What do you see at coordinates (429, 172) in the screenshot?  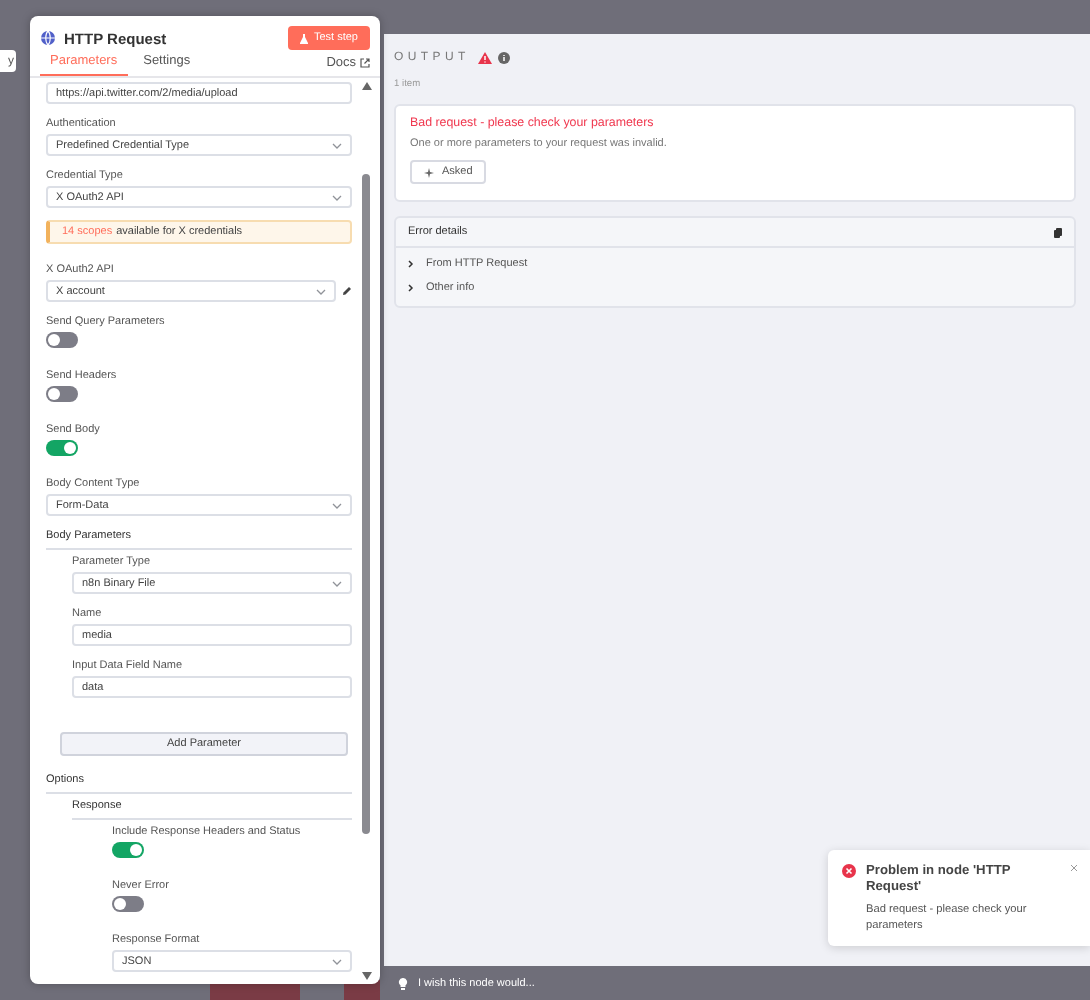 I see `sparkle-icon` at bounding box center [429, 172].